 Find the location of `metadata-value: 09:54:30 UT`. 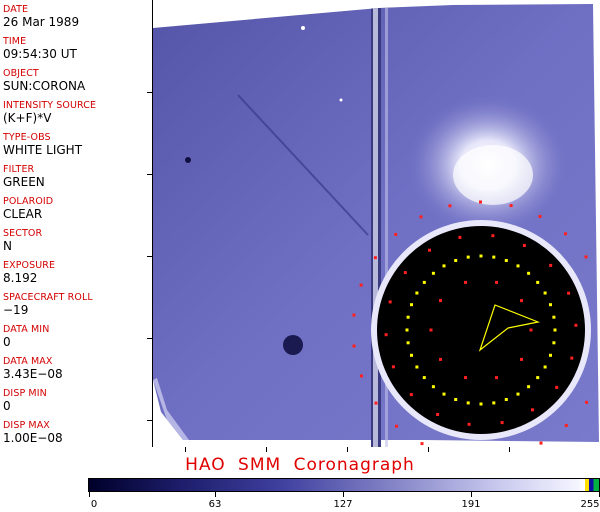

metadata-value: 09:54:30 UT is located at coordinates (40, 54).